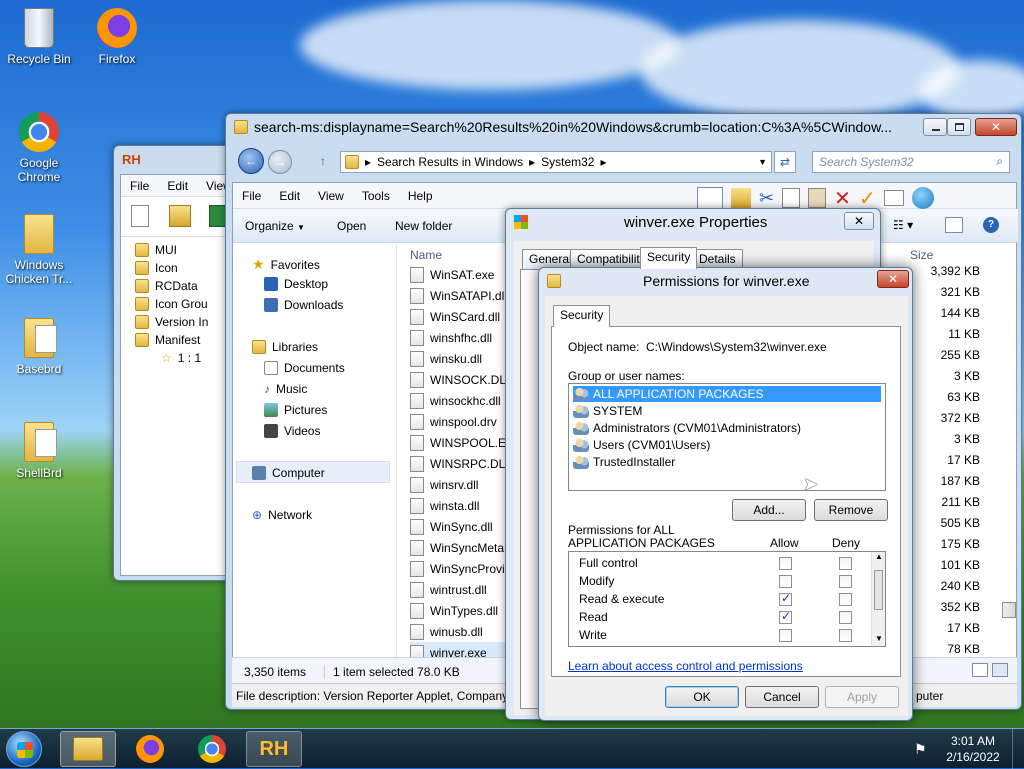  What do you see at coordinates (451, 337) in the screenshot?
I see `file-row: winshfhc.dll` at bounding box center [451, 337].